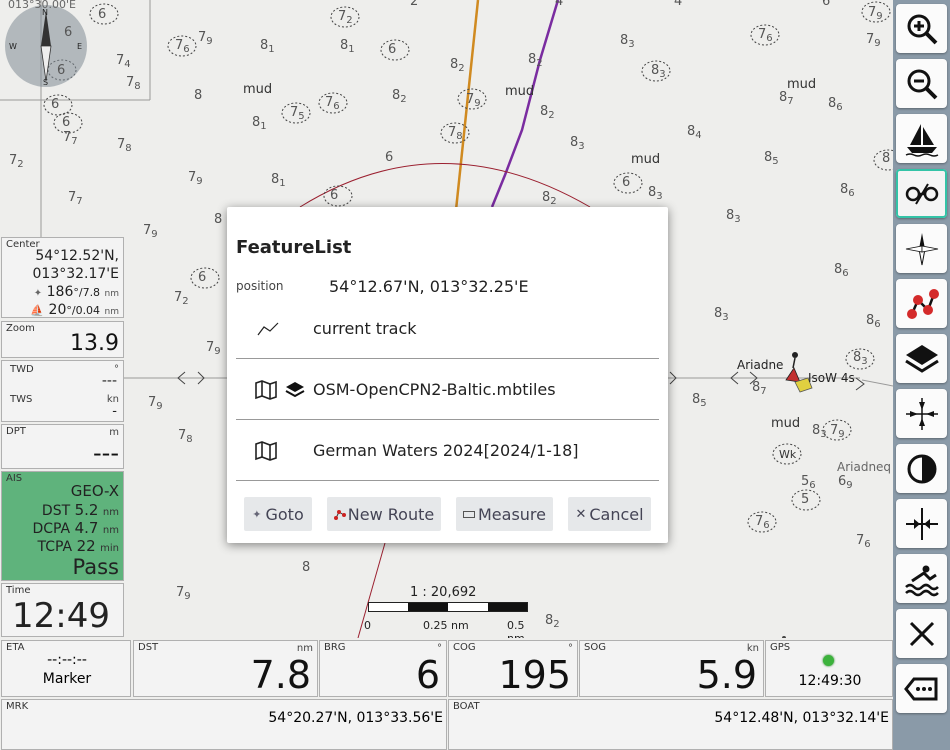  What do you see at coordinates (921, 358) in the screenshot?
I see `layers-button` at bounding box center [921, 358].